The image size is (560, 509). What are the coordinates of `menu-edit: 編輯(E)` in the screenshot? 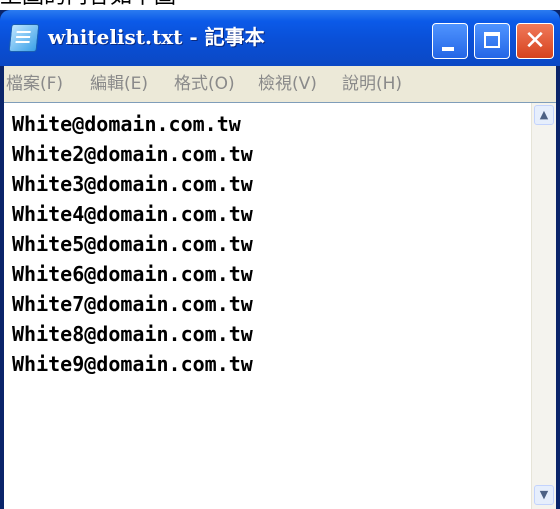 It's located at (119, 84).